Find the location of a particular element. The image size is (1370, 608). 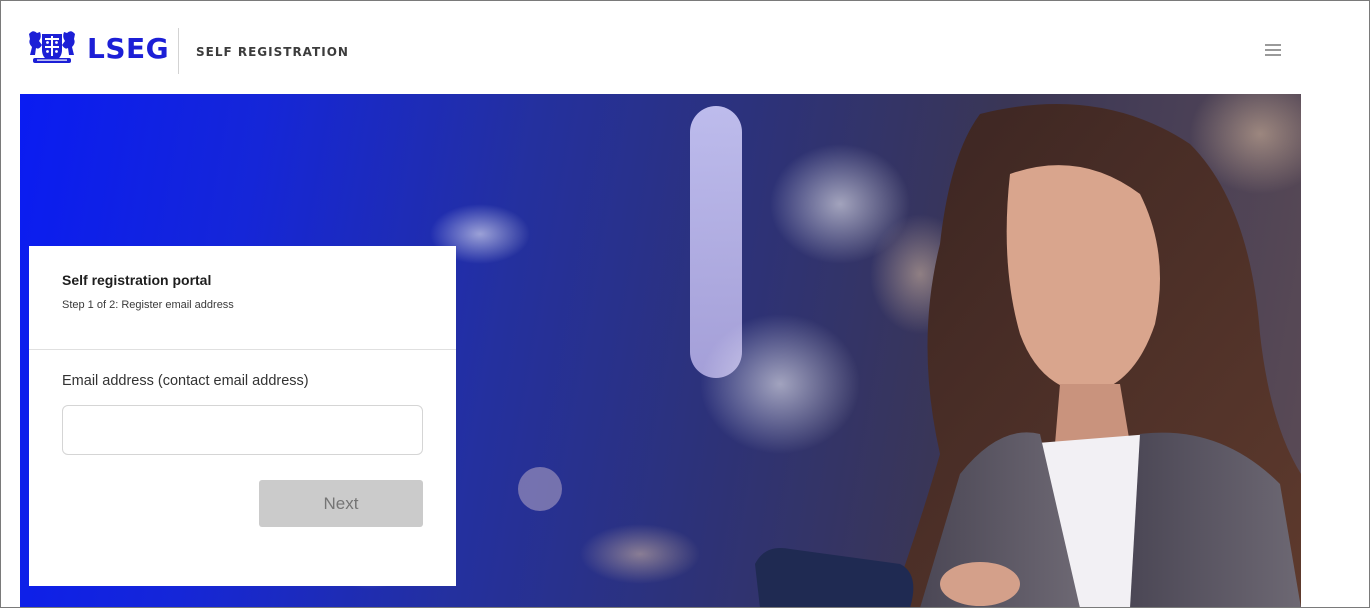

lseg-logo: LSEG is located at coordinates (98, 48).